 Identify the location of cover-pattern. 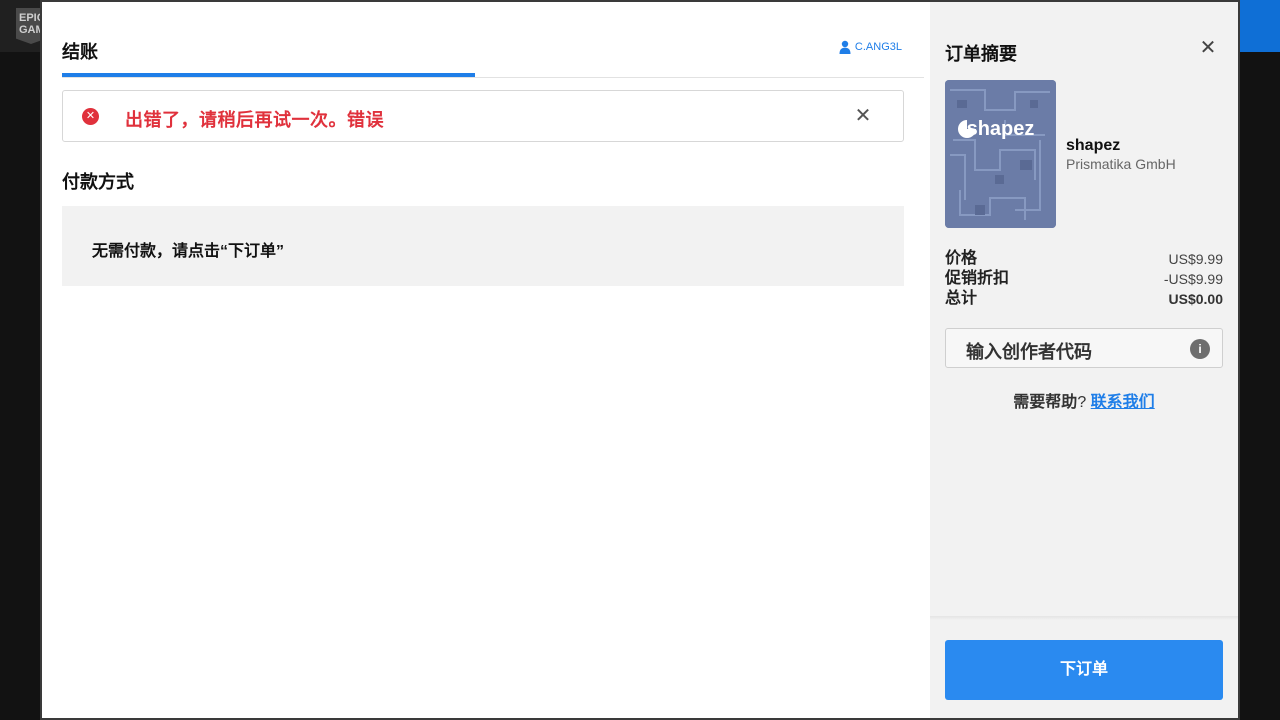
(1000, 154).